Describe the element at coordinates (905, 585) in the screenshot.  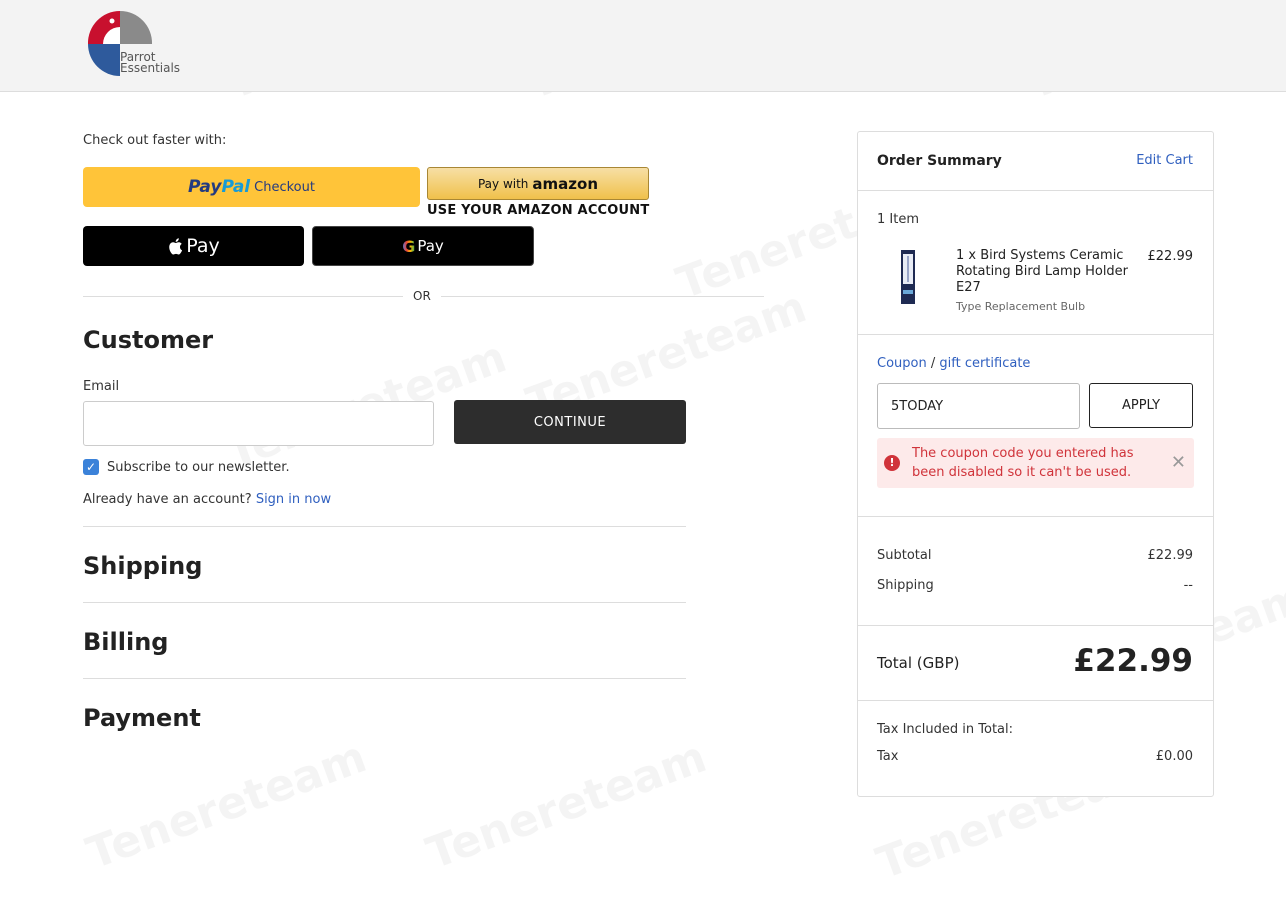
I see `shipping-label: Shipping` at that location.